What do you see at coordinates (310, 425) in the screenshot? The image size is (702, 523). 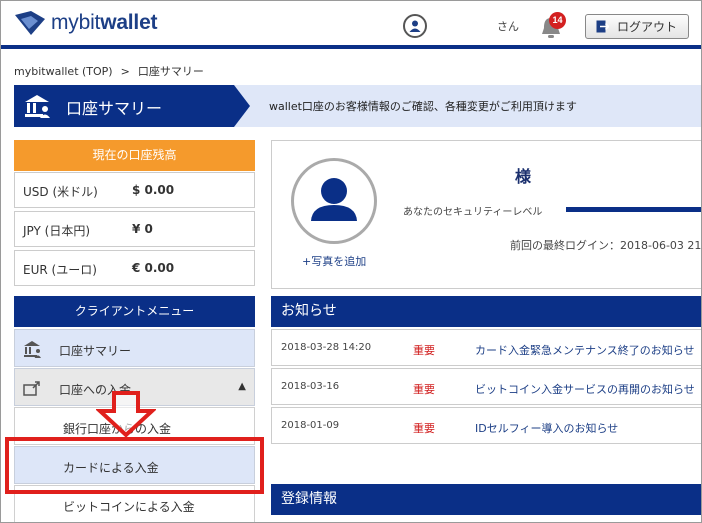 I see `news-date: 2018-01-09` at bounding box center [310, 425].